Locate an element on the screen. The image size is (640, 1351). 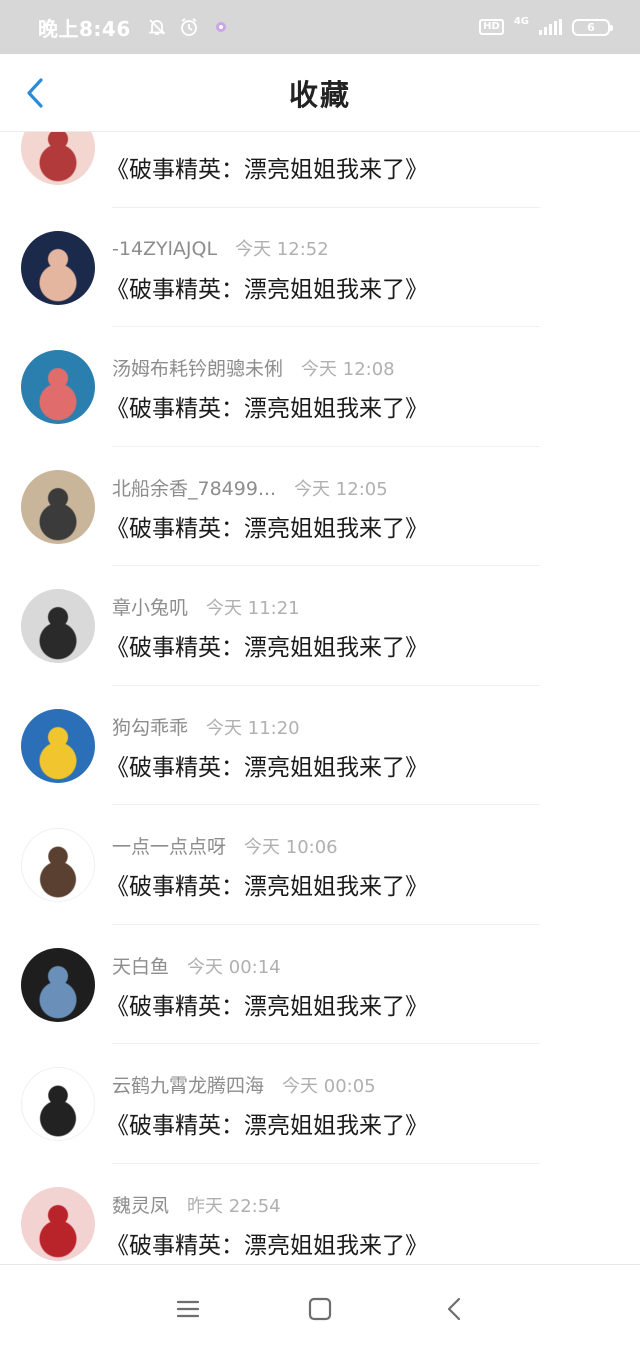
alarm-clock-icon is located at coordinates (189, 27).